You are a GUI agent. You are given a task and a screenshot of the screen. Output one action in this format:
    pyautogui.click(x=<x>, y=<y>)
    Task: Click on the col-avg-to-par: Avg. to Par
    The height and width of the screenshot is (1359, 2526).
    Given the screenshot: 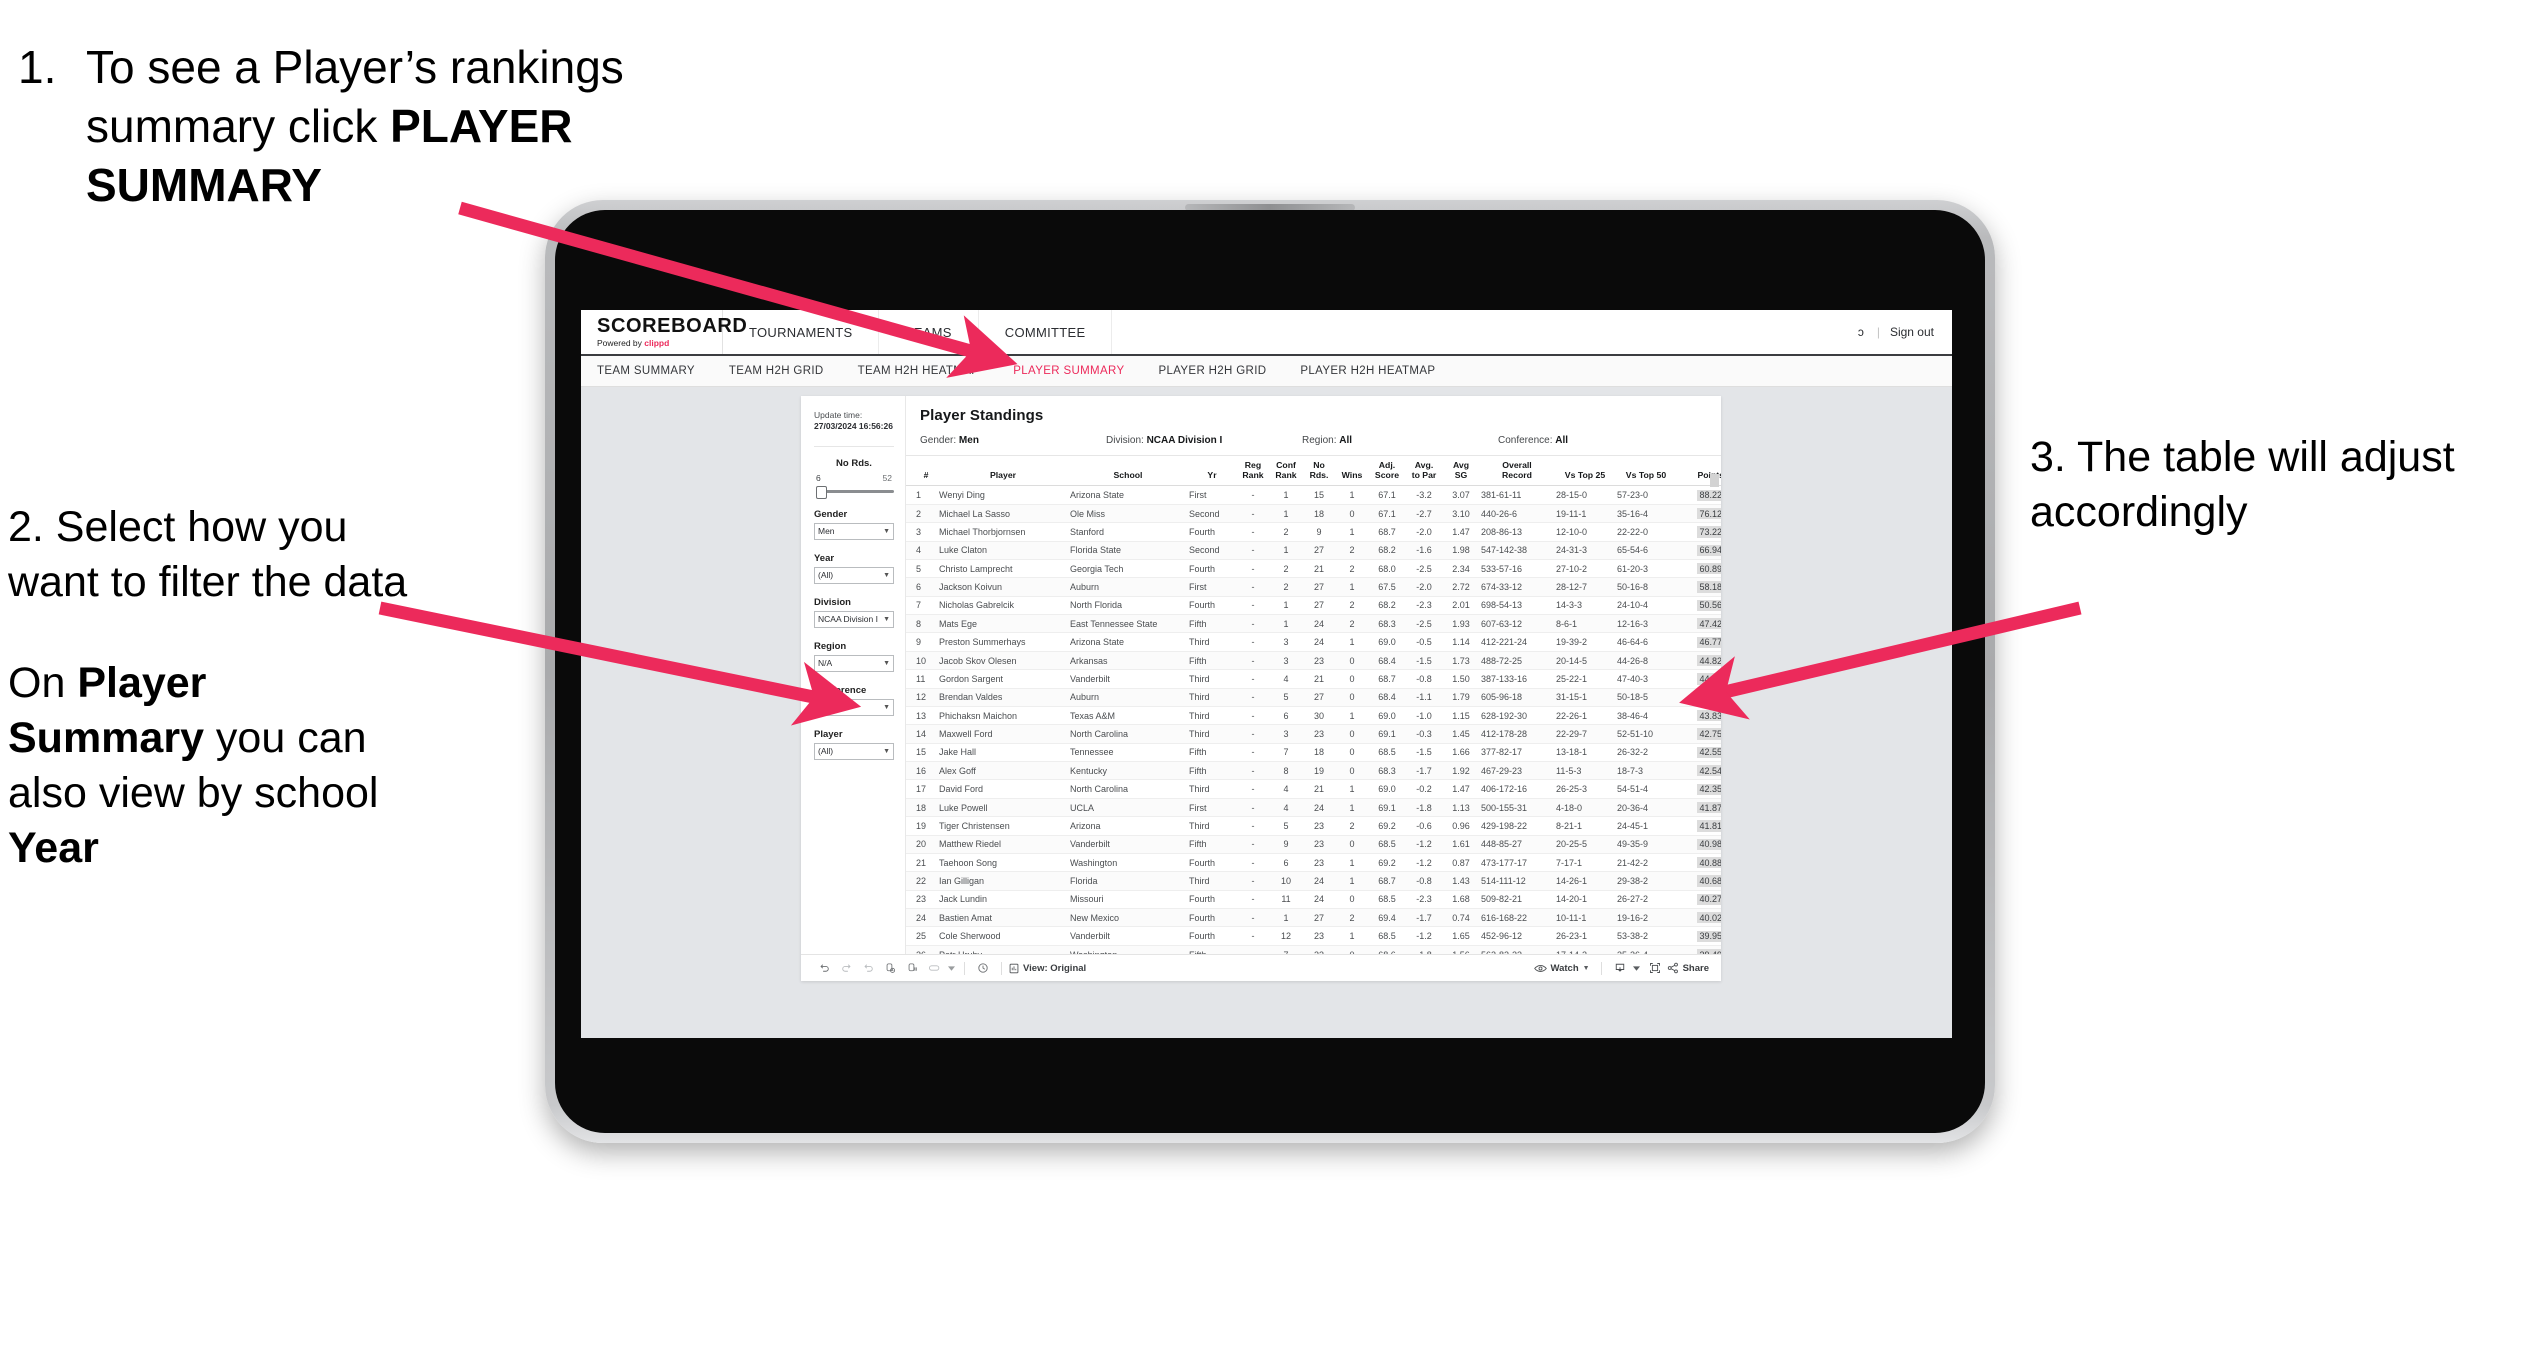 What is the action you would take?
    pyautogui.click(x=1425, y=471)
    